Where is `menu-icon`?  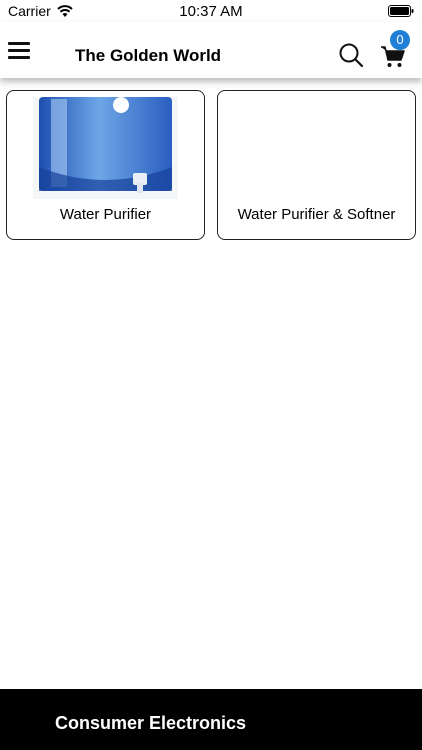
menu-icon is located at coordinates (19, 51).